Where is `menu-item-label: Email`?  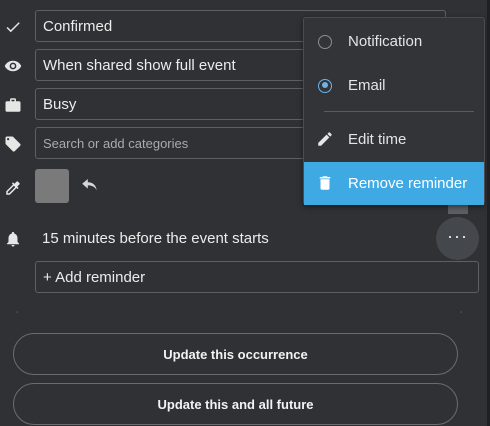 menu-item-label: Email is located at coordinates (367, 85).